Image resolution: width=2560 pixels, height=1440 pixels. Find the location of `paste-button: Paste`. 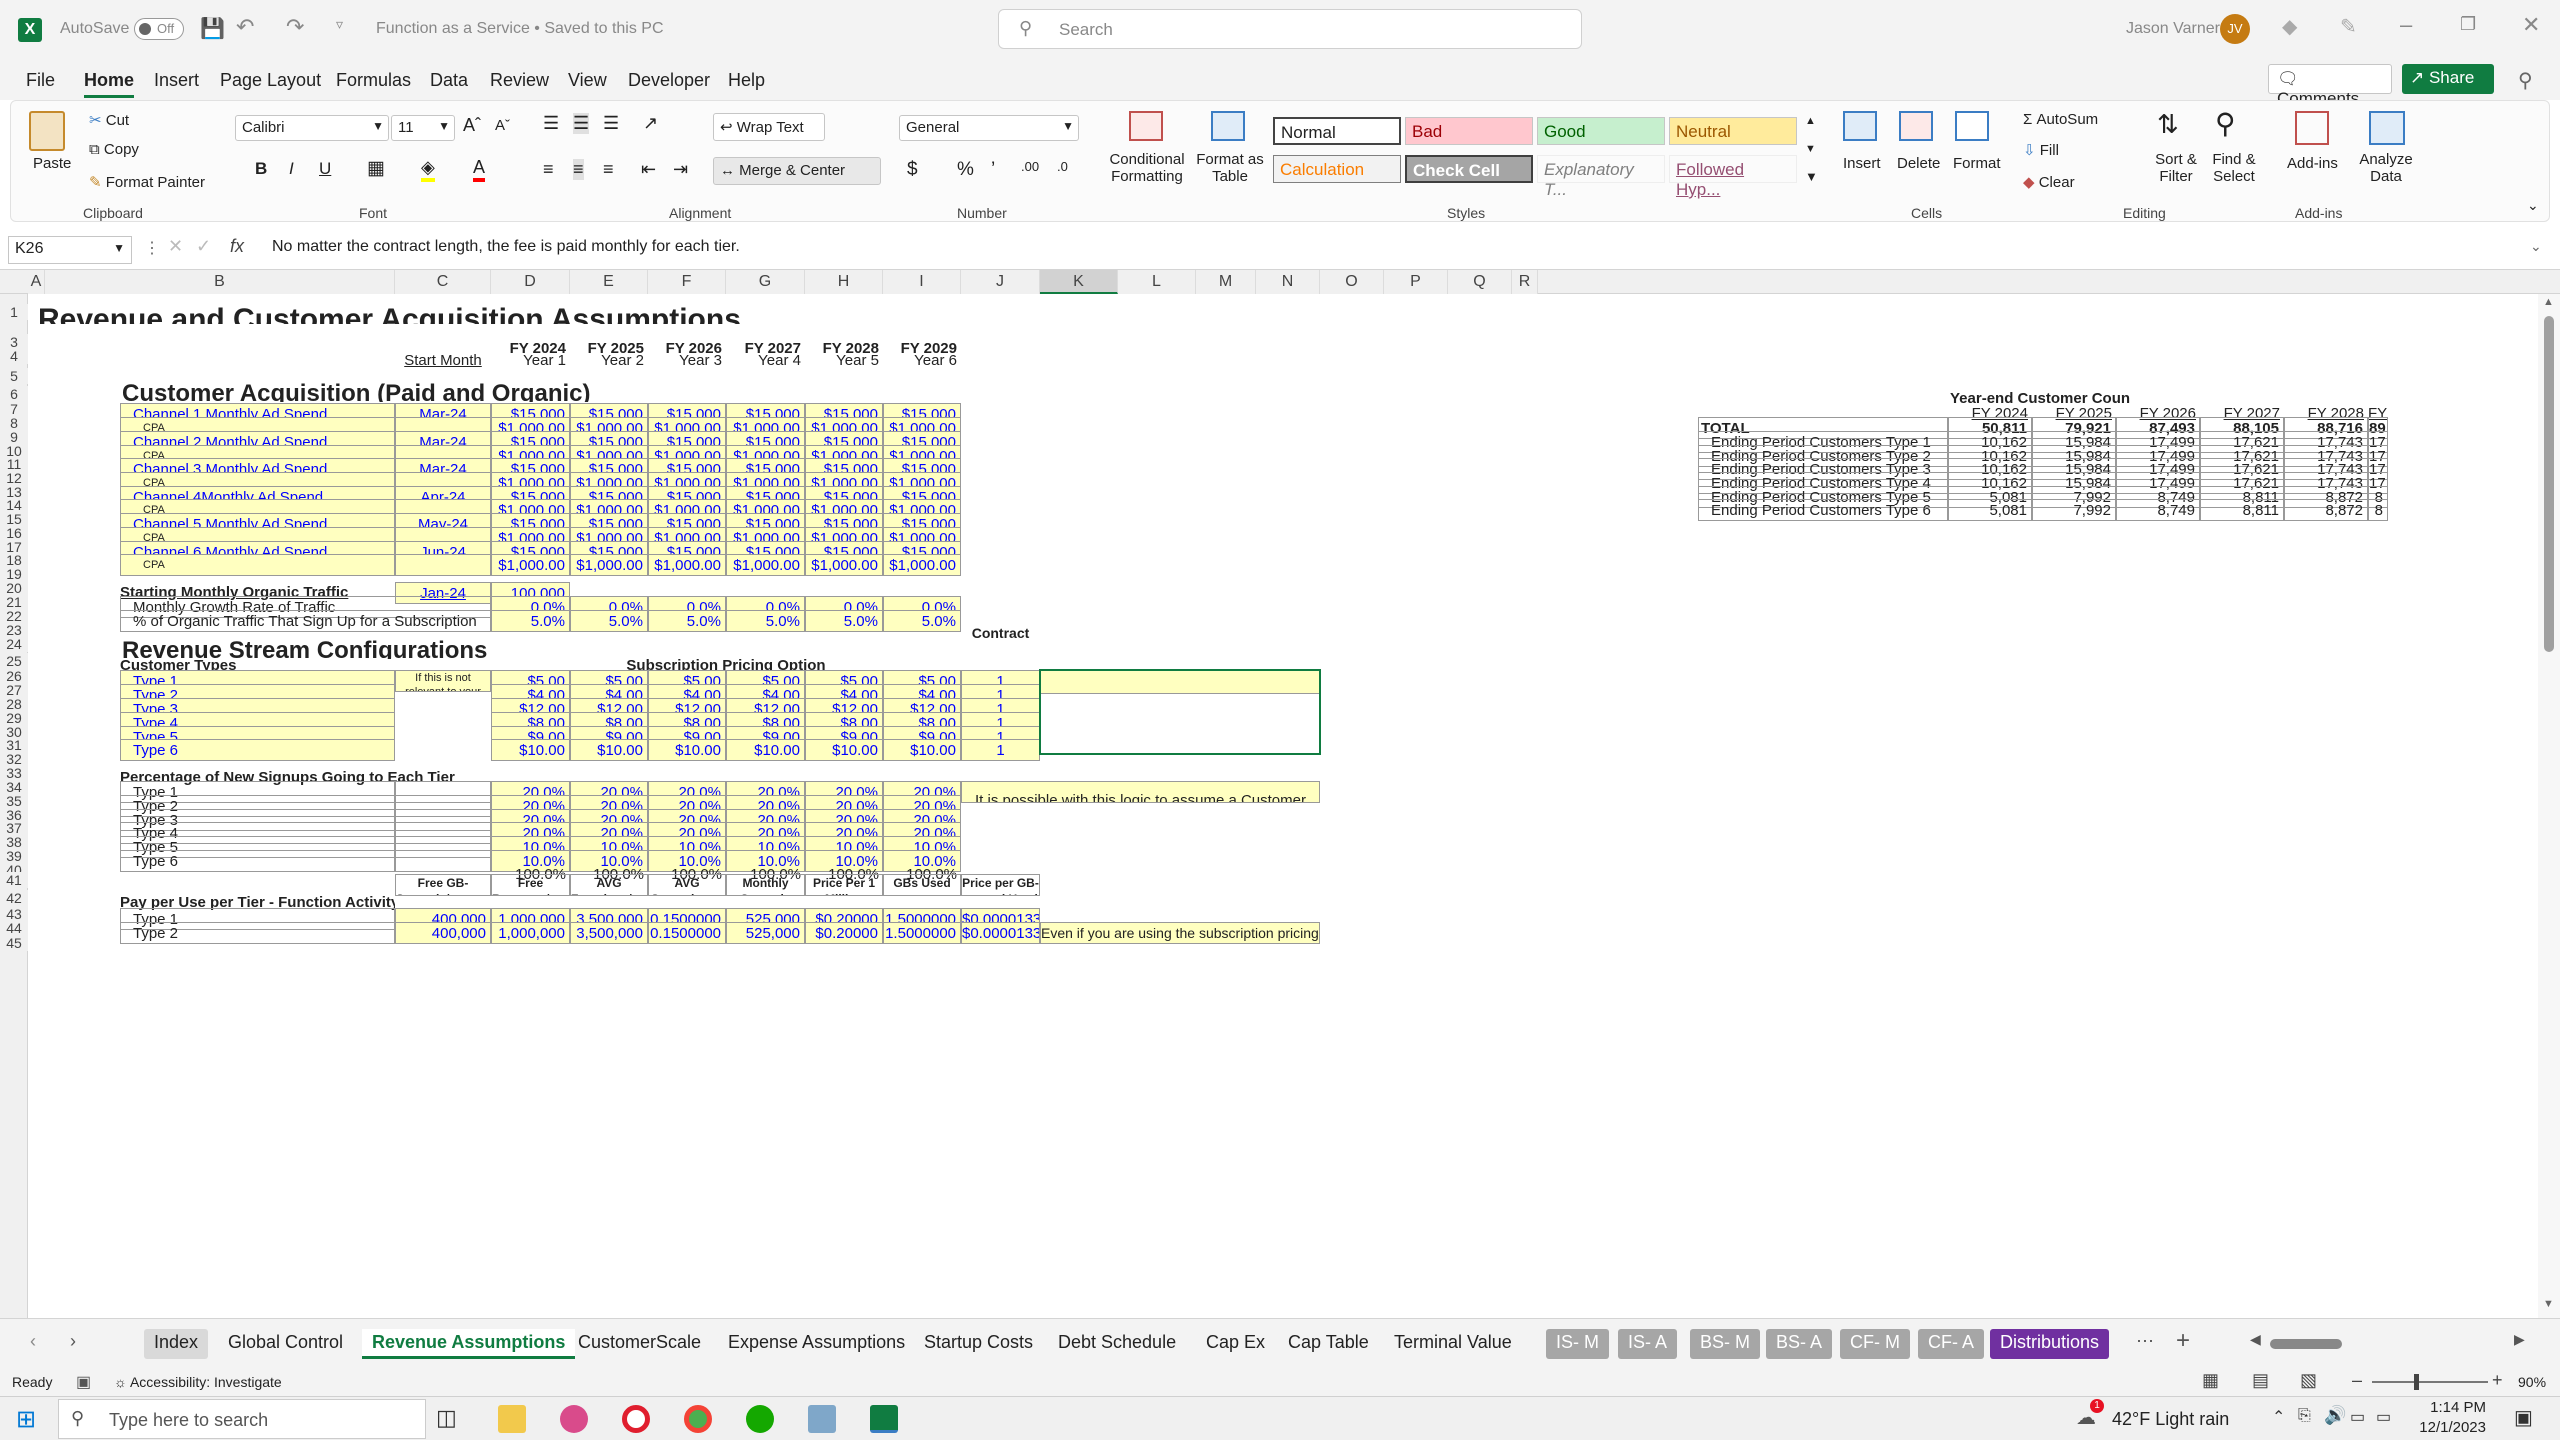

paste-button: Paste is located at coordinates (52, 163).